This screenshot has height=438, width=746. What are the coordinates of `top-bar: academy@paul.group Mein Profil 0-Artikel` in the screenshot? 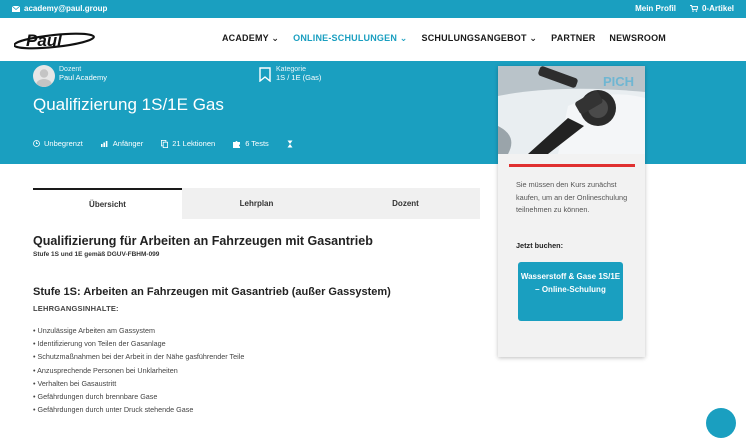 It's located at (373, 9).